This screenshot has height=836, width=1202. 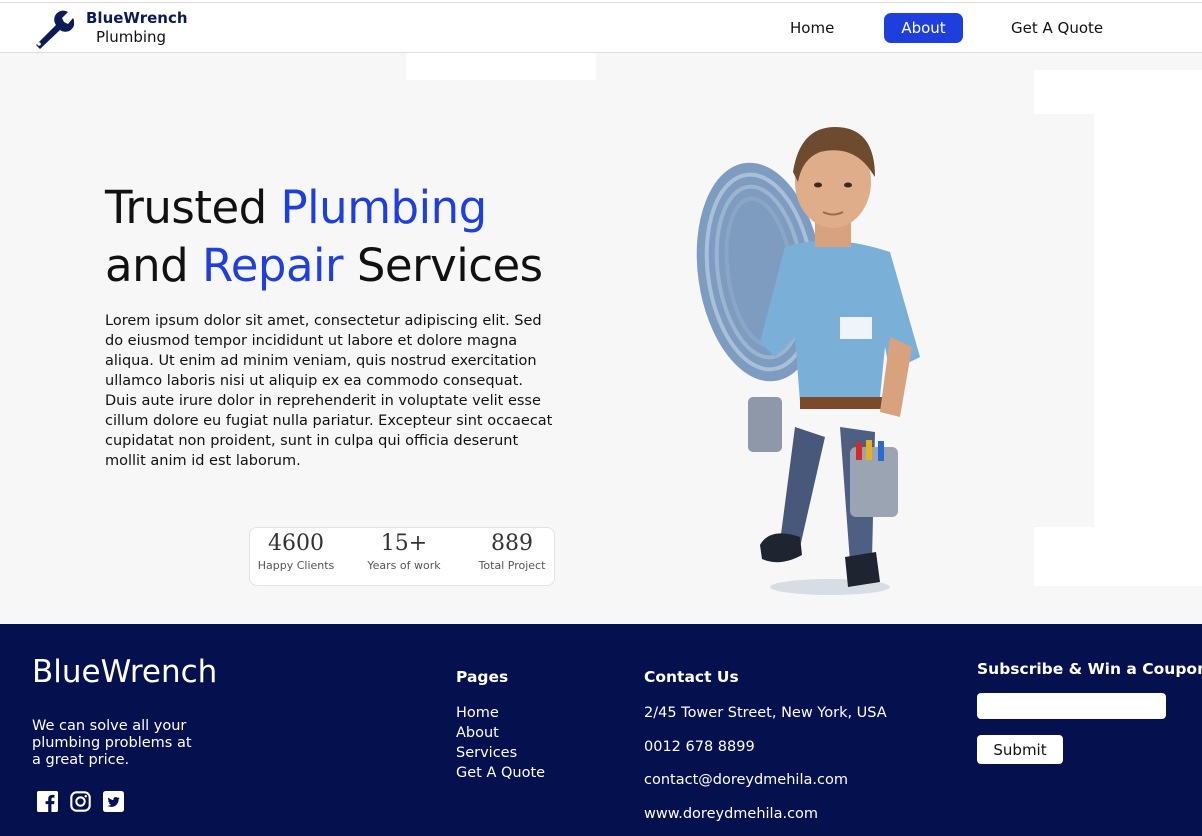 I want to click on wrench-icon, so click(x=55, y=29).